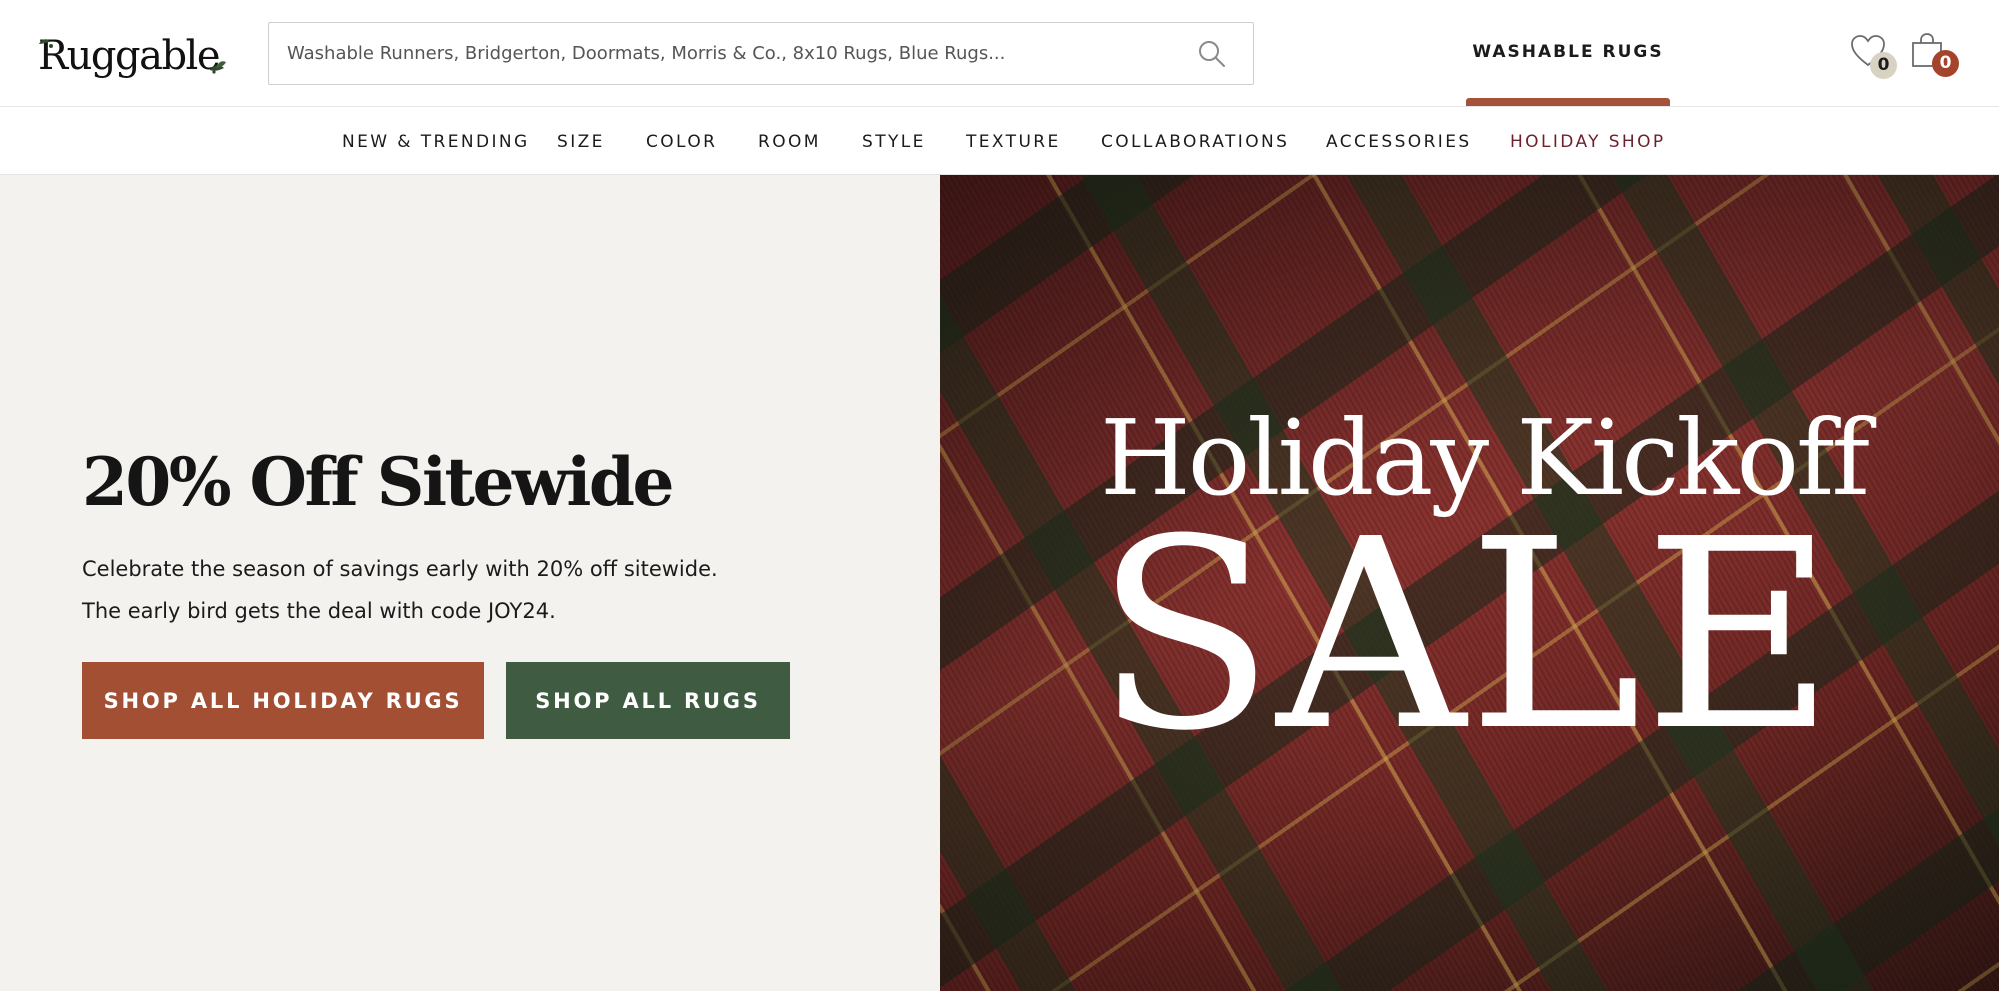 Image resolution: width=1999 pixels, height=991 pixels. I want to click on banner-sale-text: SALE, so click(1466, 635).